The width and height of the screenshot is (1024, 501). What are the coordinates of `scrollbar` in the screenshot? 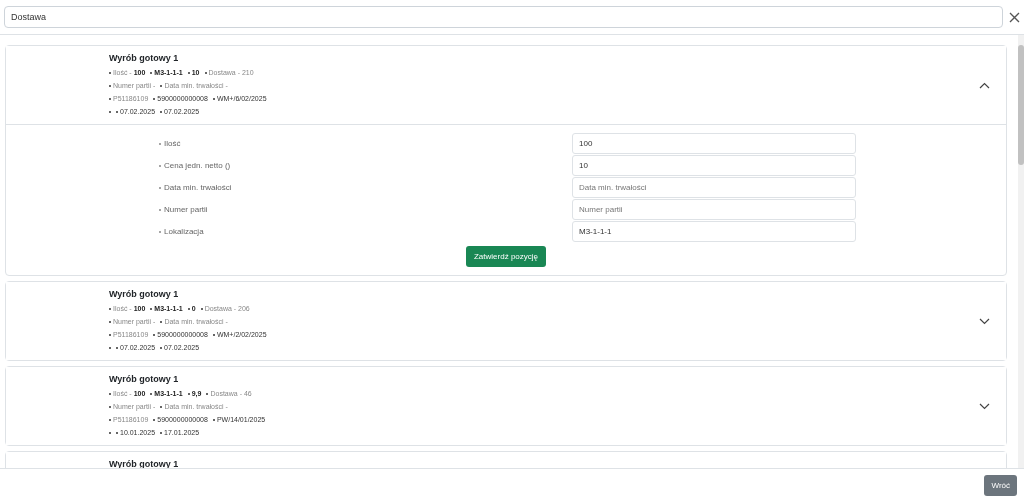 It's located at (1021, 251).